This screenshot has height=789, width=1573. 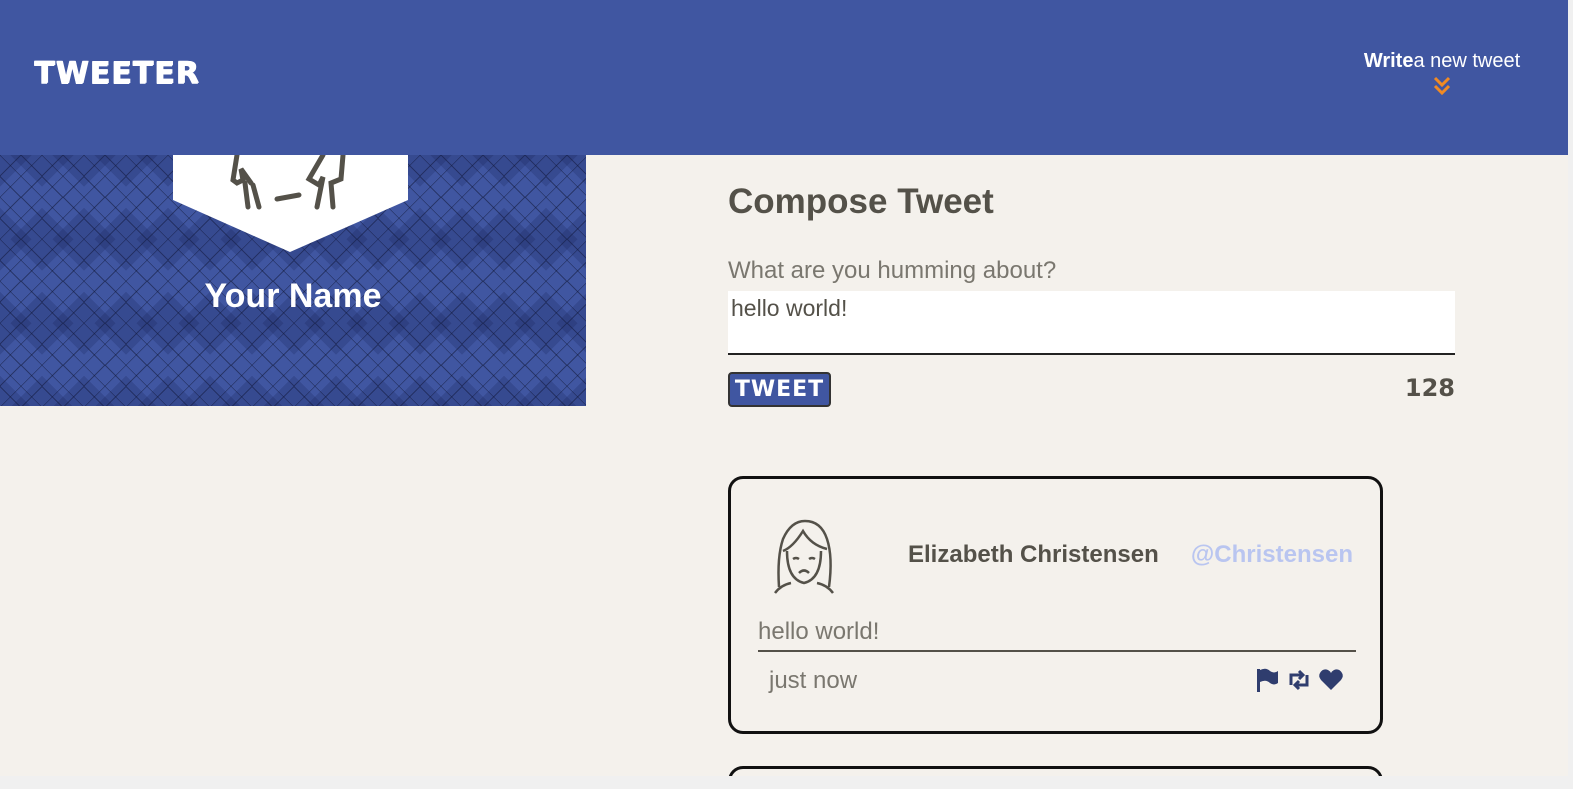 I want to click on tweet-author-name: Elizabeth Christensen, so click(x=1033, y=554).